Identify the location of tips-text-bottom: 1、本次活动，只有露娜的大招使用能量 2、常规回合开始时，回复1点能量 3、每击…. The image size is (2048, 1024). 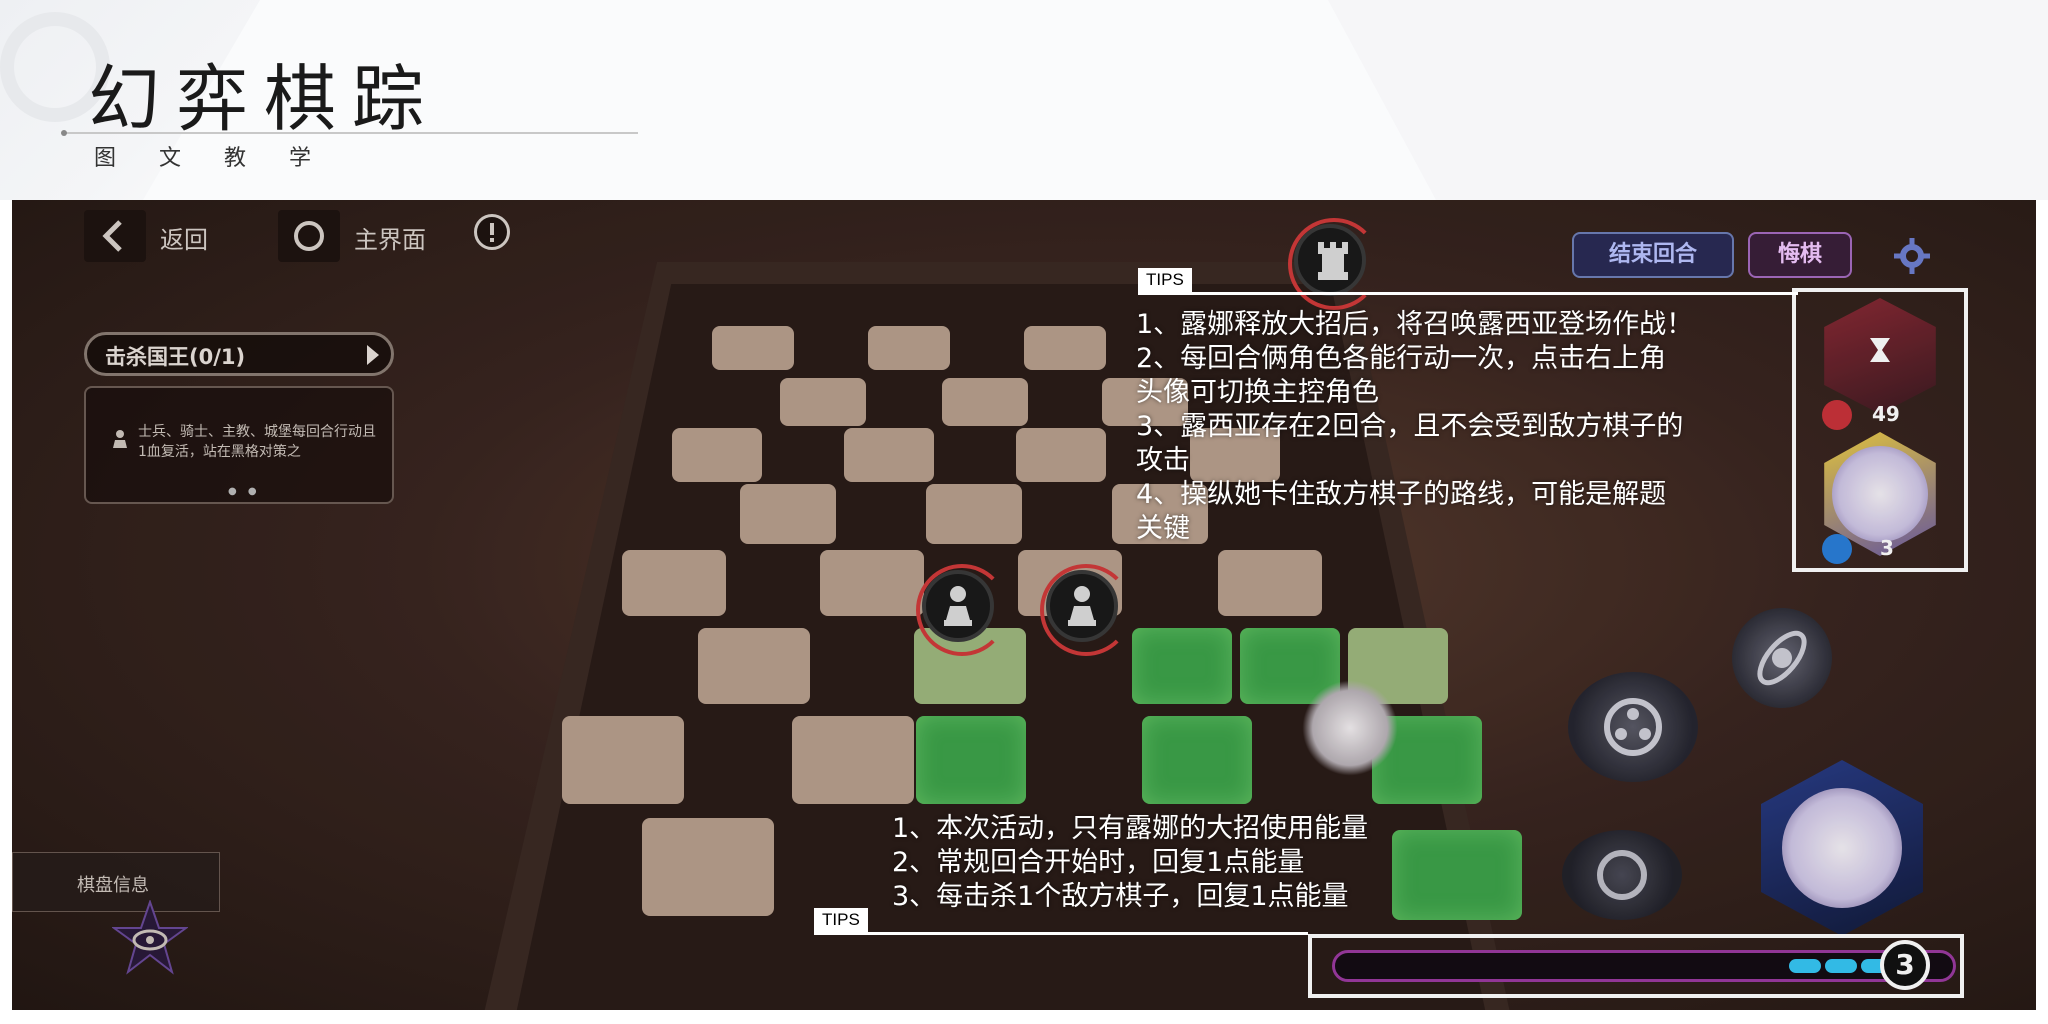
(1192, 863).